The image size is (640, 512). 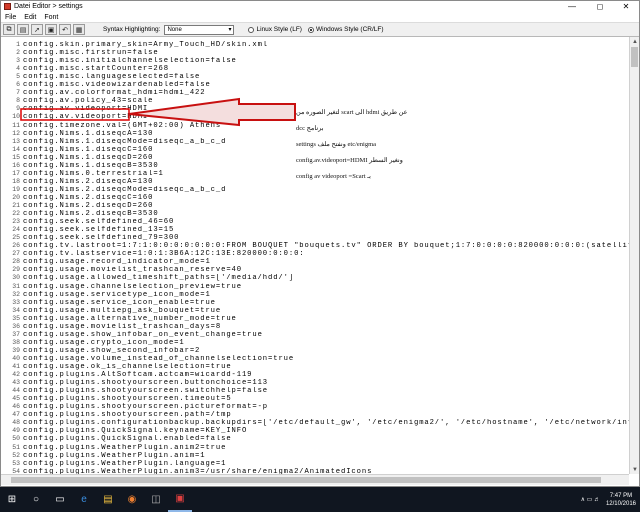 What do you see at coordinates (60, 499) in the screenshot?
I see `task-view-icon: ▭` at bounding box center [60, 499].